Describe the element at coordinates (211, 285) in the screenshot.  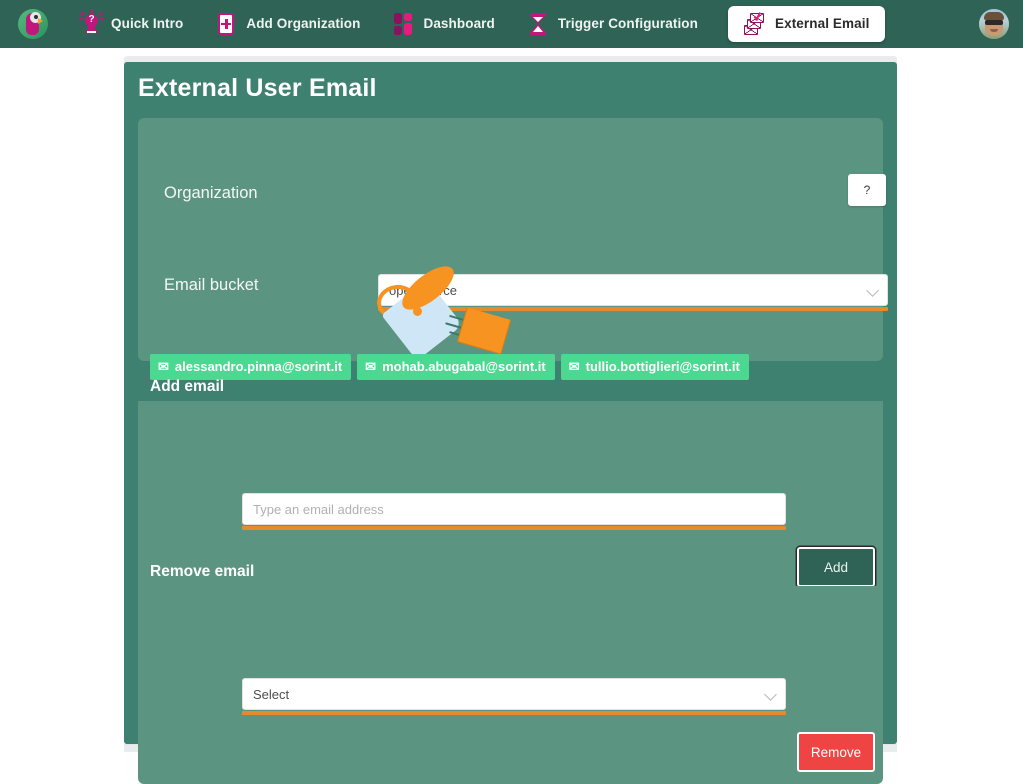
I see `email-bucket-label: Email bucket` at that location.